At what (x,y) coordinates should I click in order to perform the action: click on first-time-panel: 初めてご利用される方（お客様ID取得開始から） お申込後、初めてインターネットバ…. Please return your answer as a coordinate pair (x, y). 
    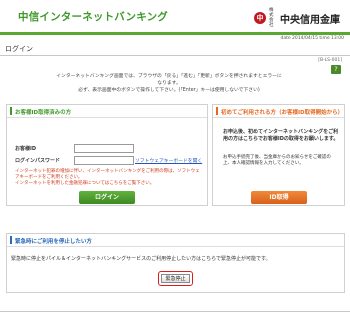
    Looking at the image, I should click on (278, 155).